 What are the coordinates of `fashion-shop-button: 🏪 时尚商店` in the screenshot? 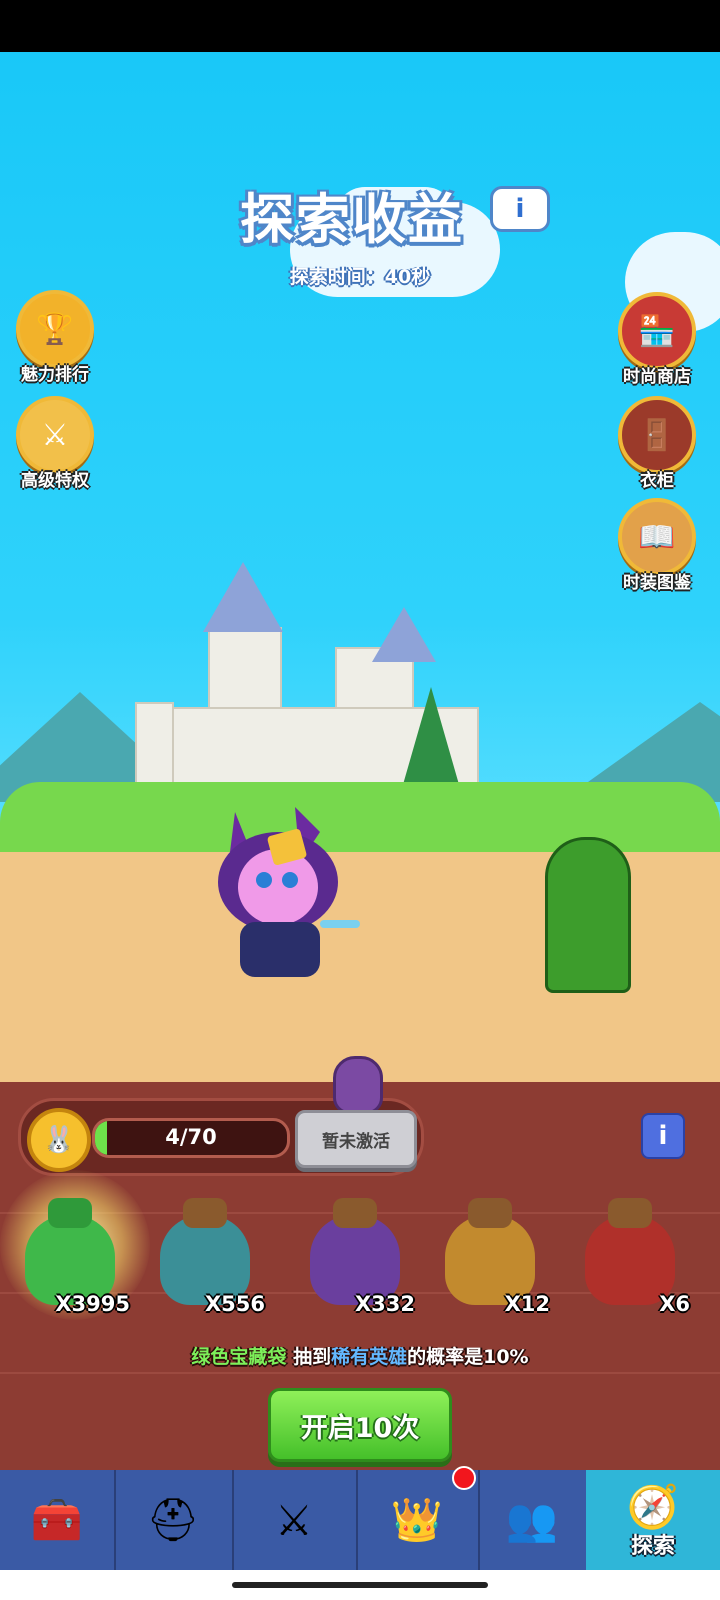 It's located at (657, 339).